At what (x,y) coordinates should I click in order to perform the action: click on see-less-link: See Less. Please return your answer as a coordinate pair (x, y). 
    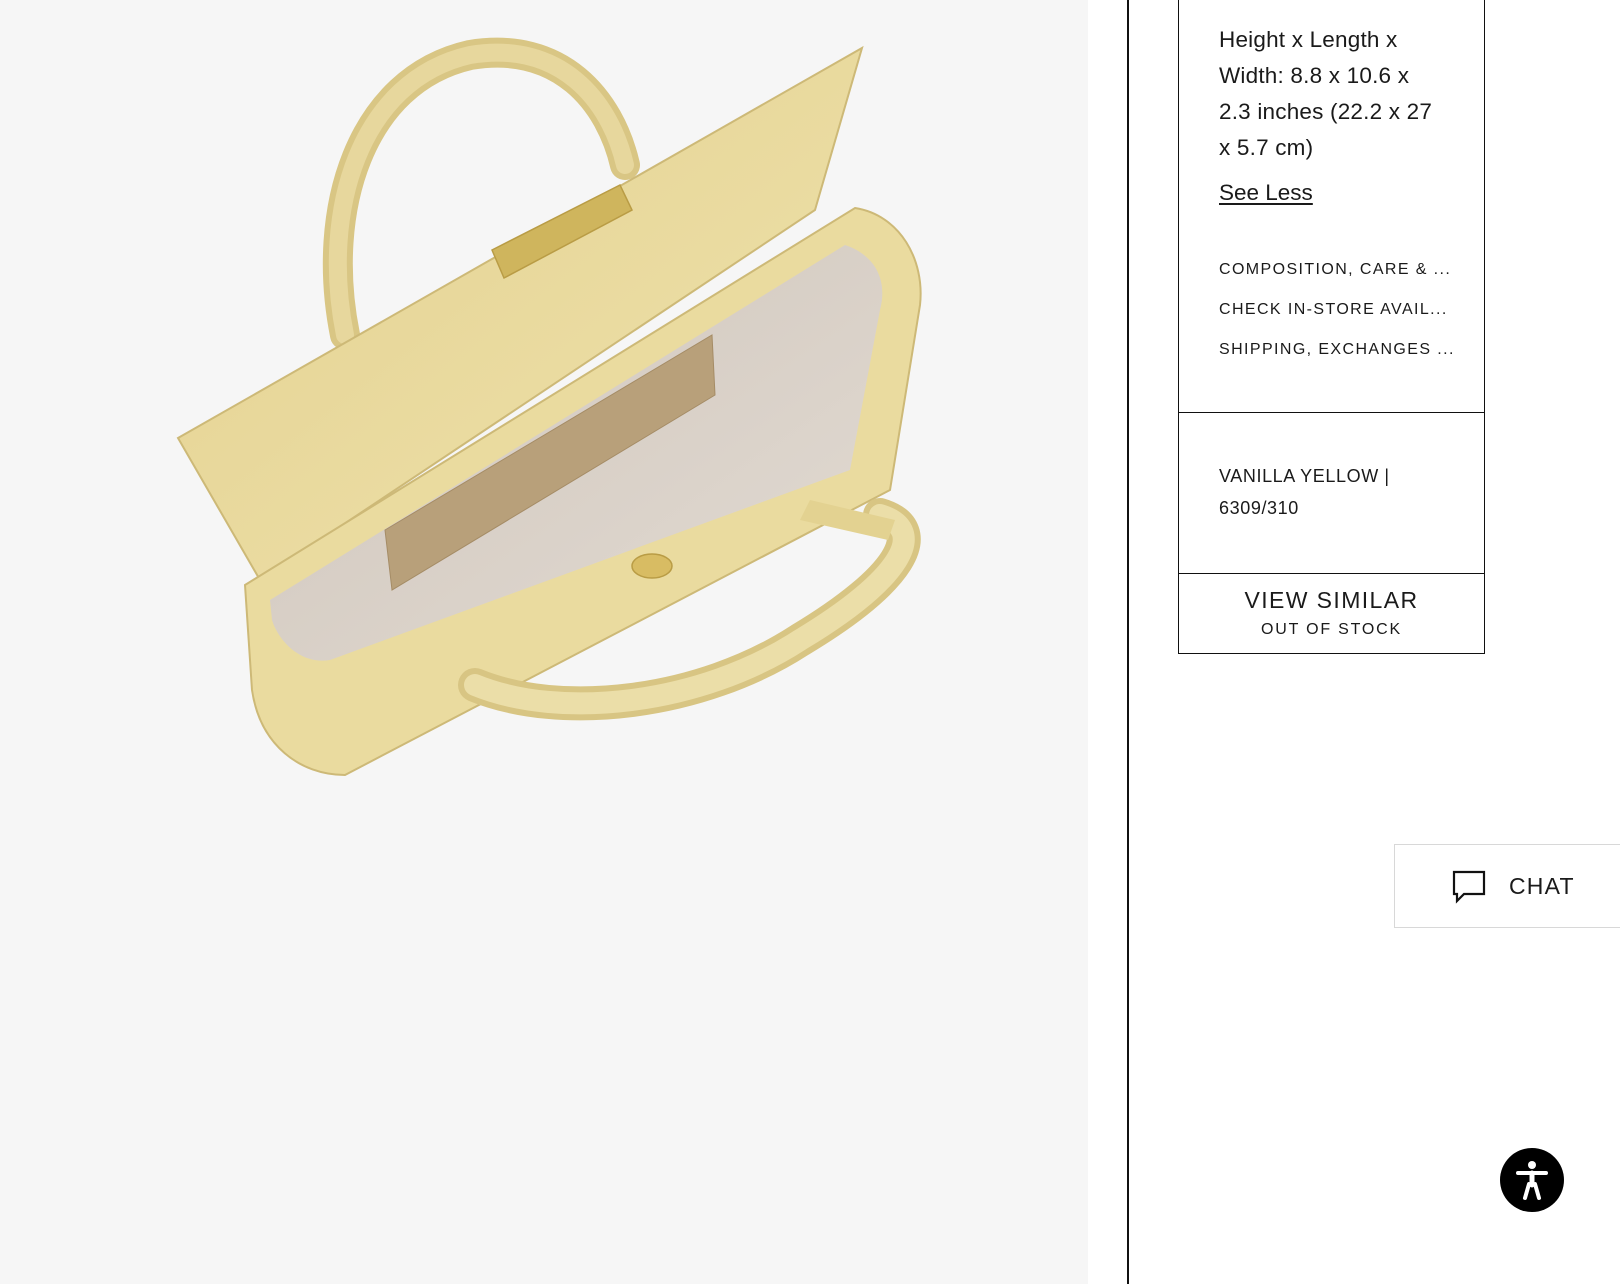
    Looking at the image, I should click on (1266, 193).